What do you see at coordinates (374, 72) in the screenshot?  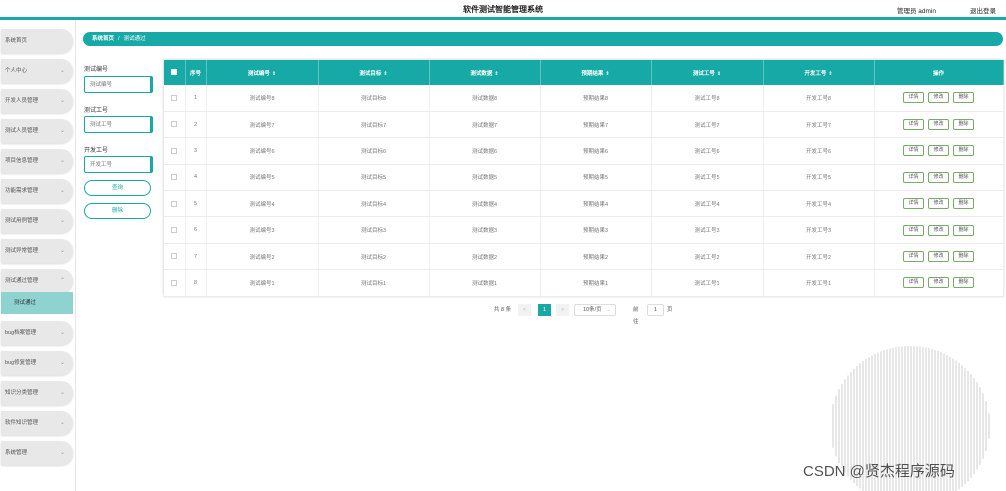 I see `col-test-target: 测试目标 ⇕` at bounding box center [374, 72].